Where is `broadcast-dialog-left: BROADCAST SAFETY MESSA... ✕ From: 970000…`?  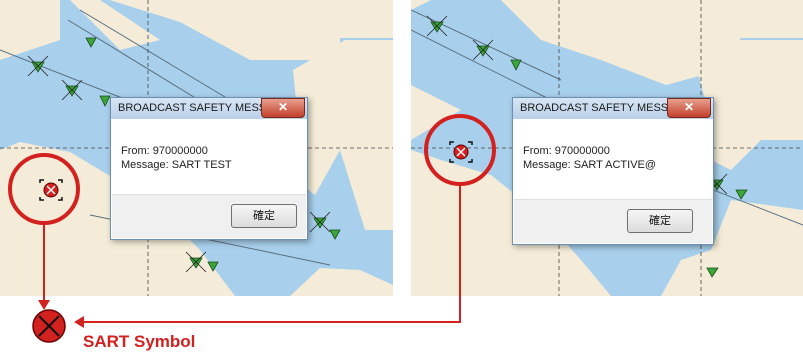
broadcast-dialog-left: BROADCAST SAFETY MESSA... ✕ From: 970000… is located at coordinates (209, 168).